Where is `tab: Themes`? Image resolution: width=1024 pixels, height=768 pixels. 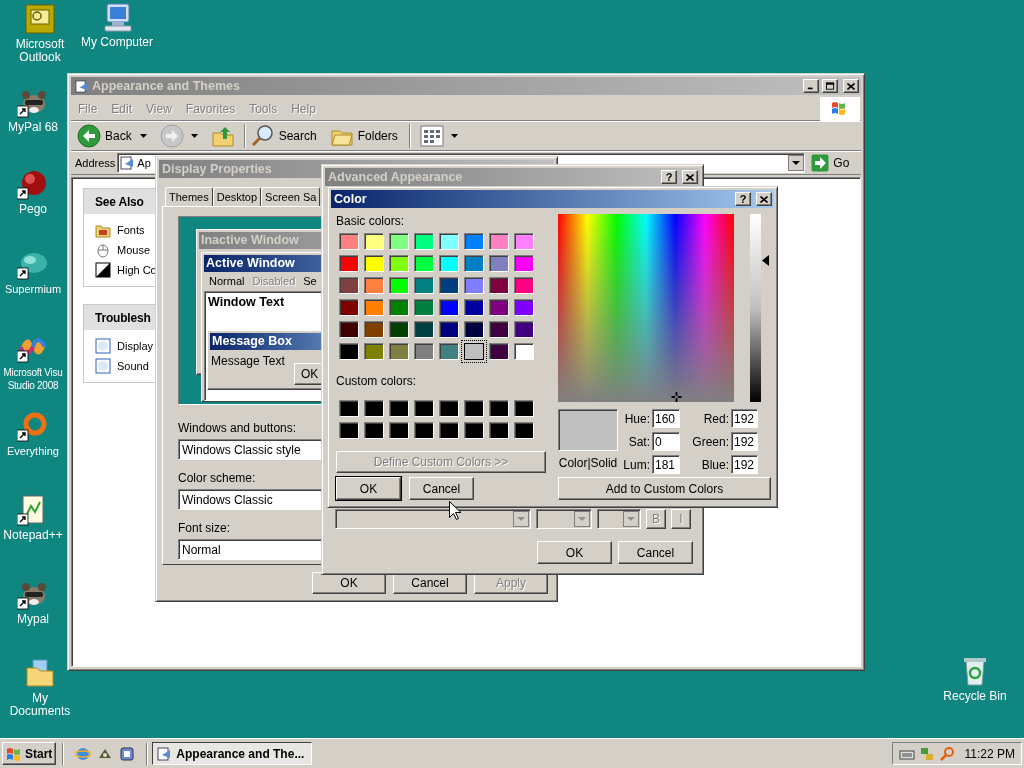 tab: Themes is located at coordinates (189, 196).